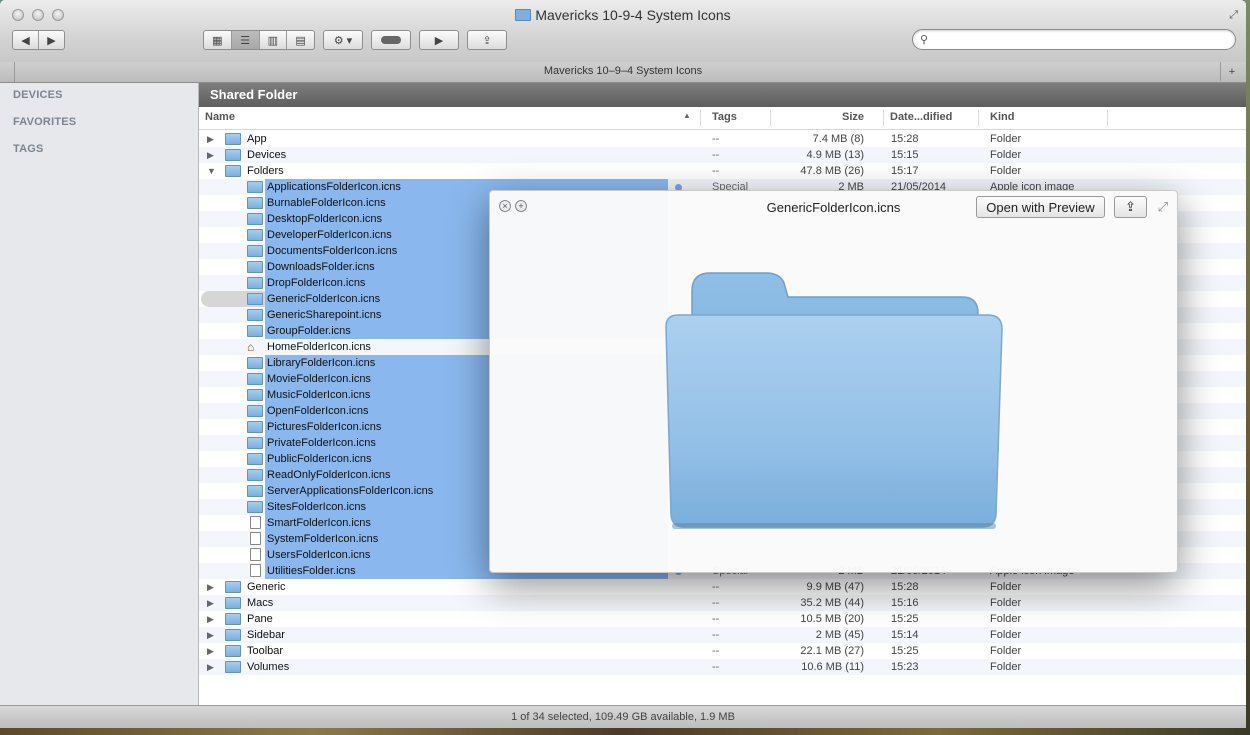 The height and width of the screenshot is (735, 1250). What do you see at coordinates (321, 363) in the screenshot?
I see `row-name: LibraryFolderIcon.icns` at bounding box center [321, 363].